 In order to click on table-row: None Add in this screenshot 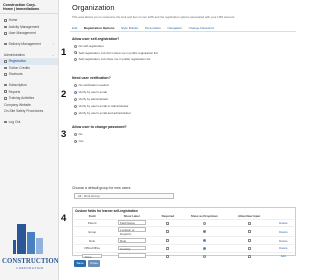, I will do `click(184, 255)`.